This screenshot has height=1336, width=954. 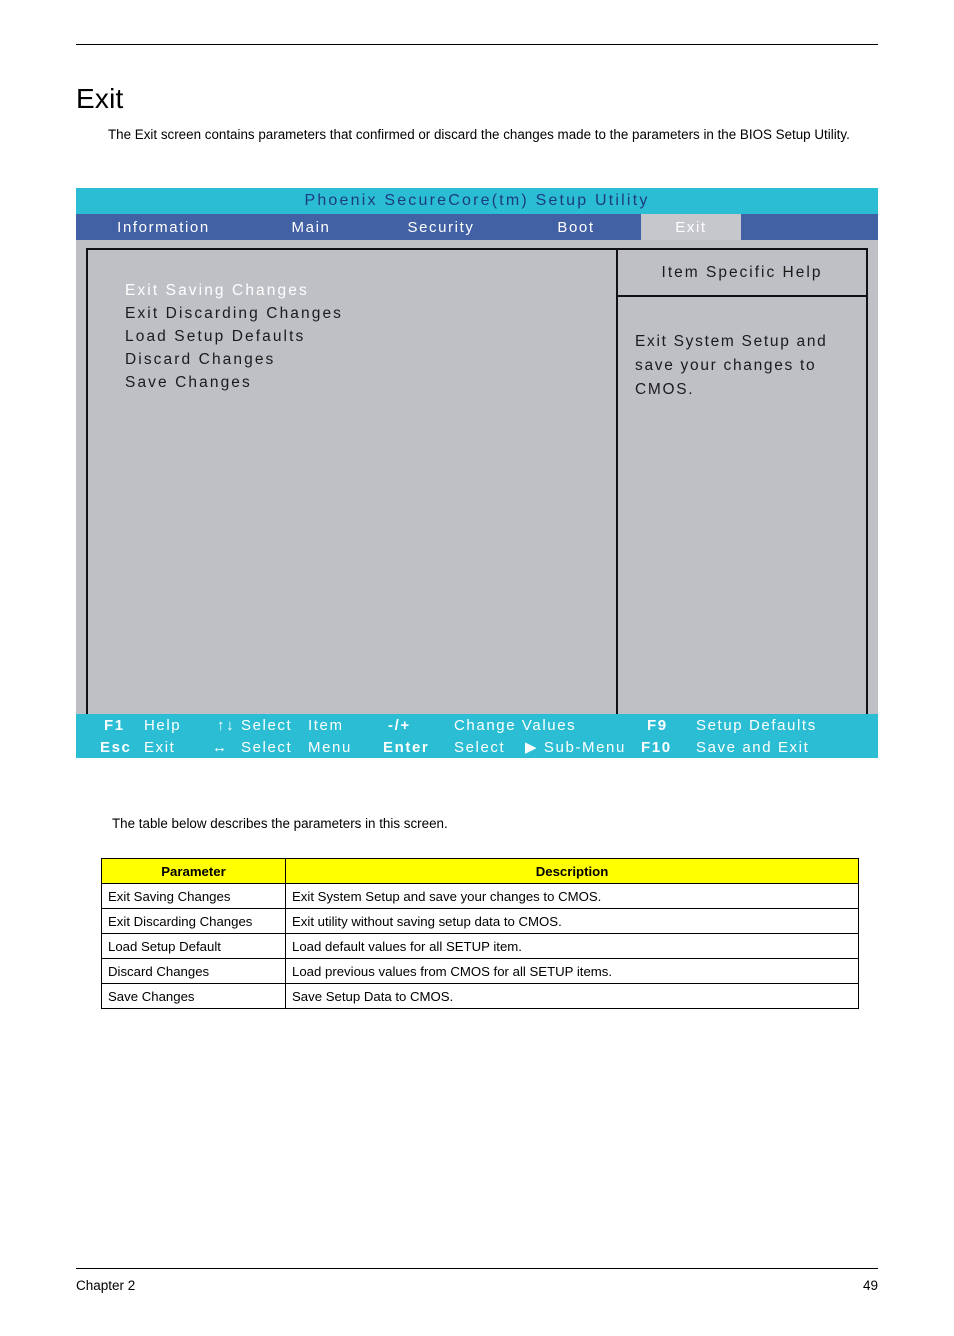 I want to click on table-header-row: Parameter Description, so click(x=480, y=871).